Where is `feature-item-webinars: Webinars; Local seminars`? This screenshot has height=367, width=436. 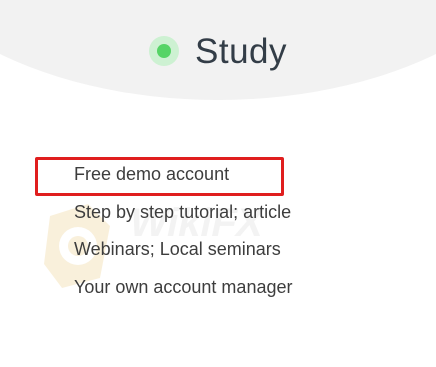
feature-item-webinars: Webinars; Local seminars is located at coordinates (177, 249).